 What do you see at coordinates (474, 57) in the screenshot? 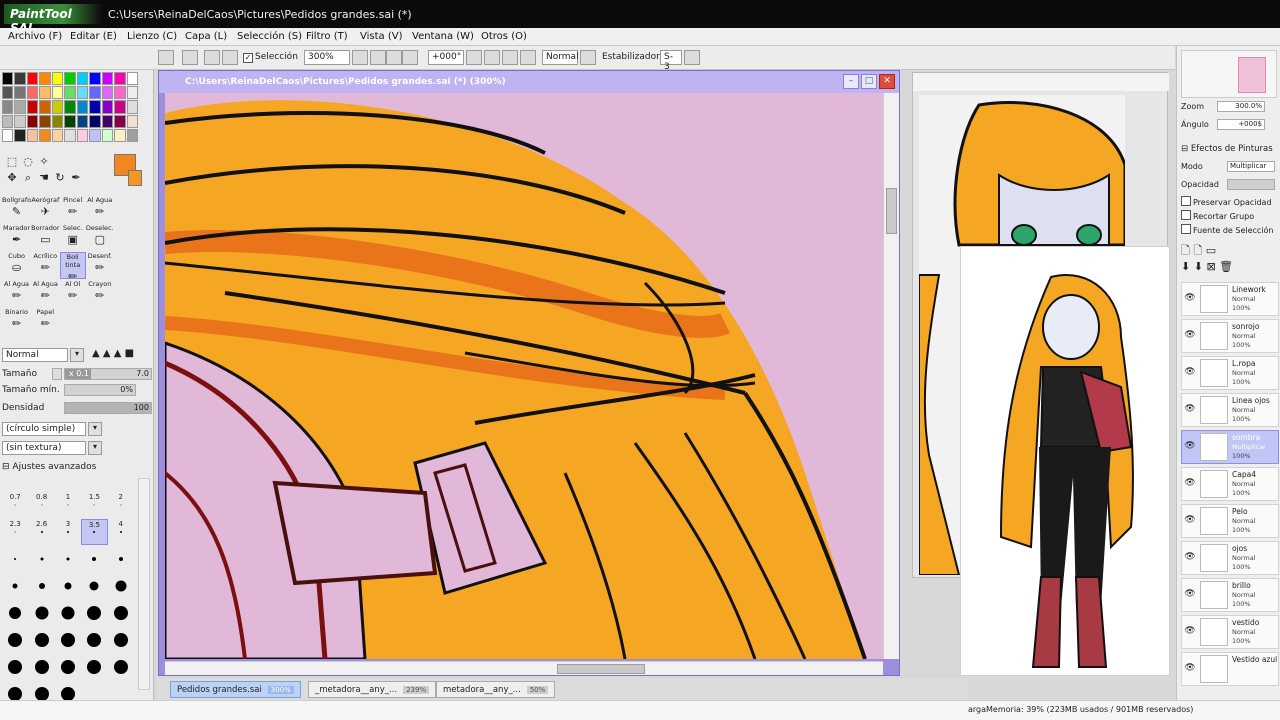
I see `rotate-left-button` at bounding box center [474, 57].